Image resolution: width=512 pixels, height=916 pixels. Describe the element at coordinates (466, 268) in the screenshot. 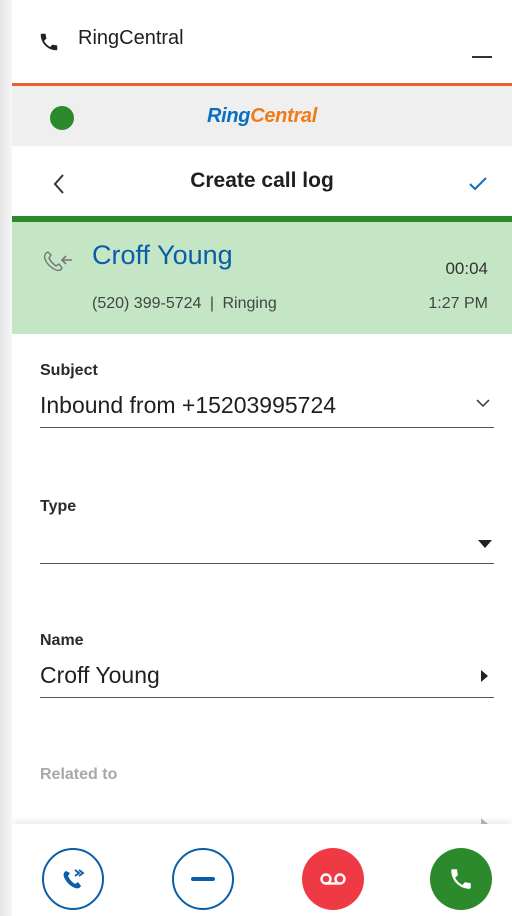

I see `call-duration: 00:04` at that location.